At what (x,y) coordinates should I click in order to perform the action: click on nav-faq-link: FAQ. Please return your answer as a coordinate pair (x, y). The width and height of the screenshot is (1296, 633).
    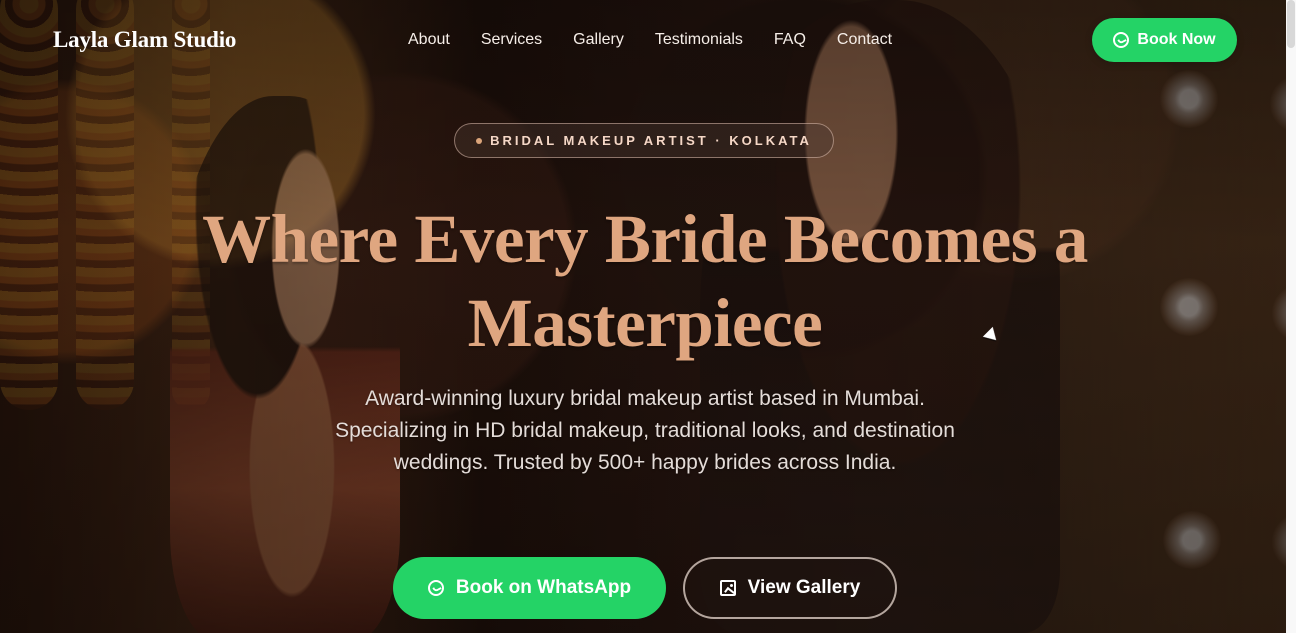
    Looking at the image, I should click on (790, 41).